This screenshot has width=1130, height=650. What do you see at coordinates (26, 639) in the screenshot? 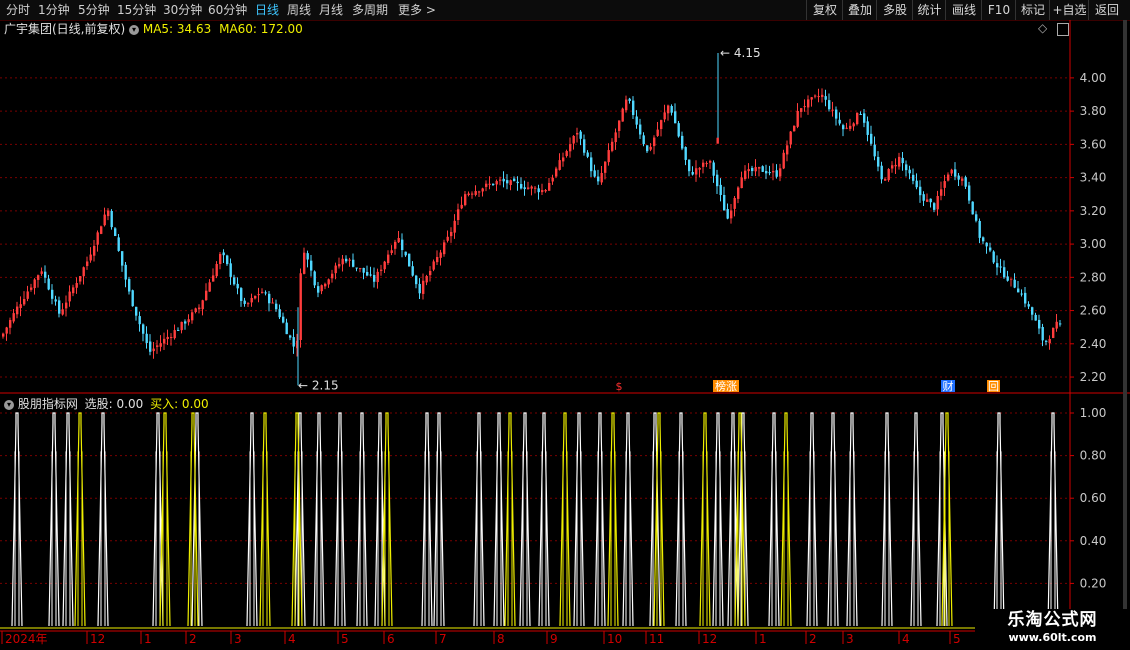
I see `date-tick-label: 2024年` at bounding box center [26, 639].